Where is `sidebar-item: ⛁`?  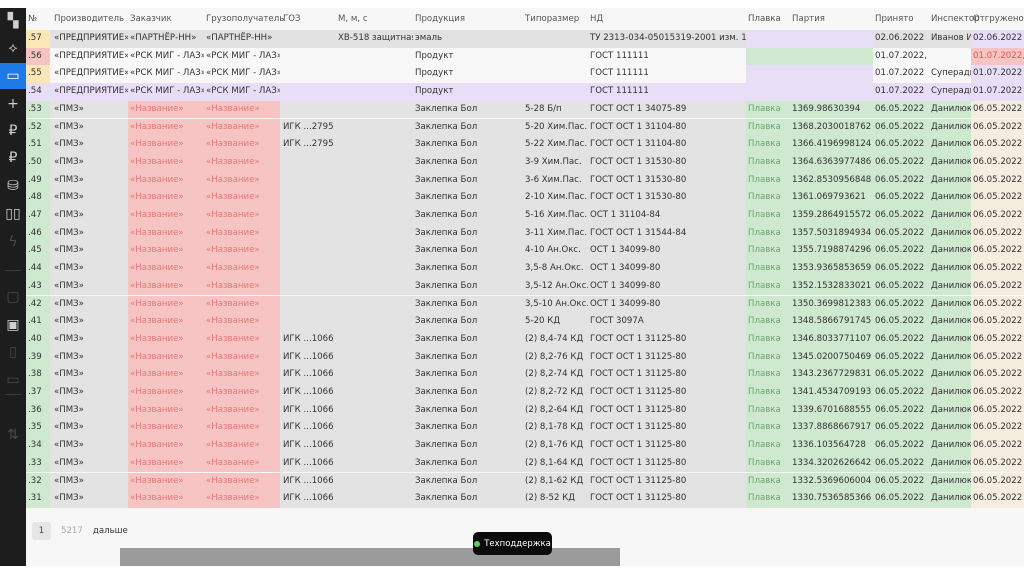
sidebar-item: ⛁ is located at coordinates (13, 186).